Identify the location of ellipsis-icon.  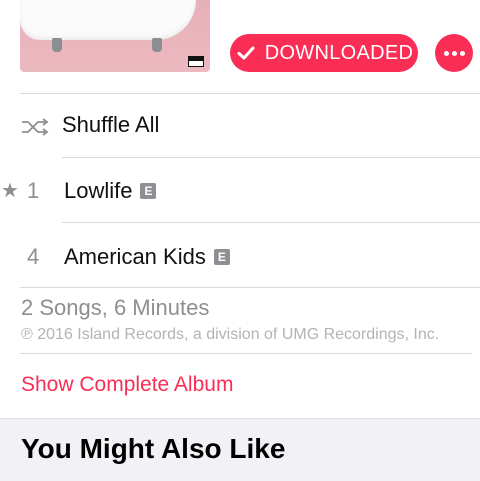
(446, 53).